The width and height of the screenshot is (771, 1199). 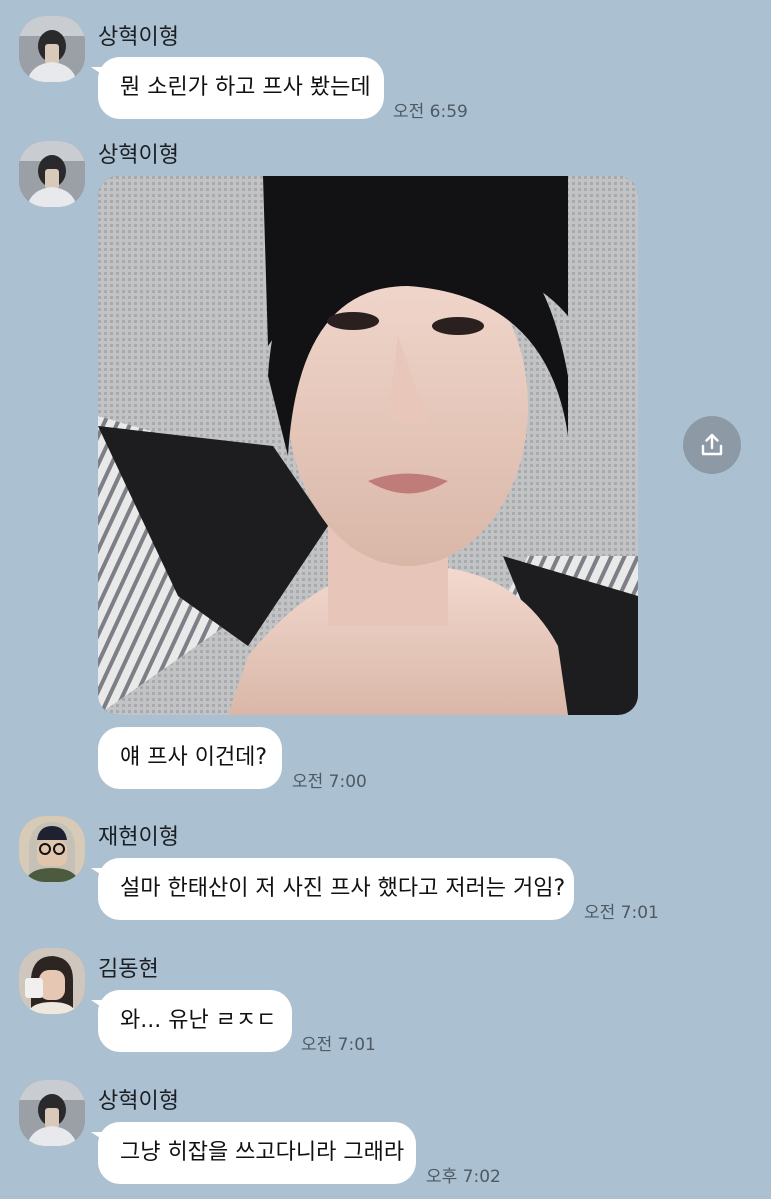 What do you see at coordinates (329, 782) in the screenshot?
I see `message-time: 오전 7:00` at bounding box center [329, 782].